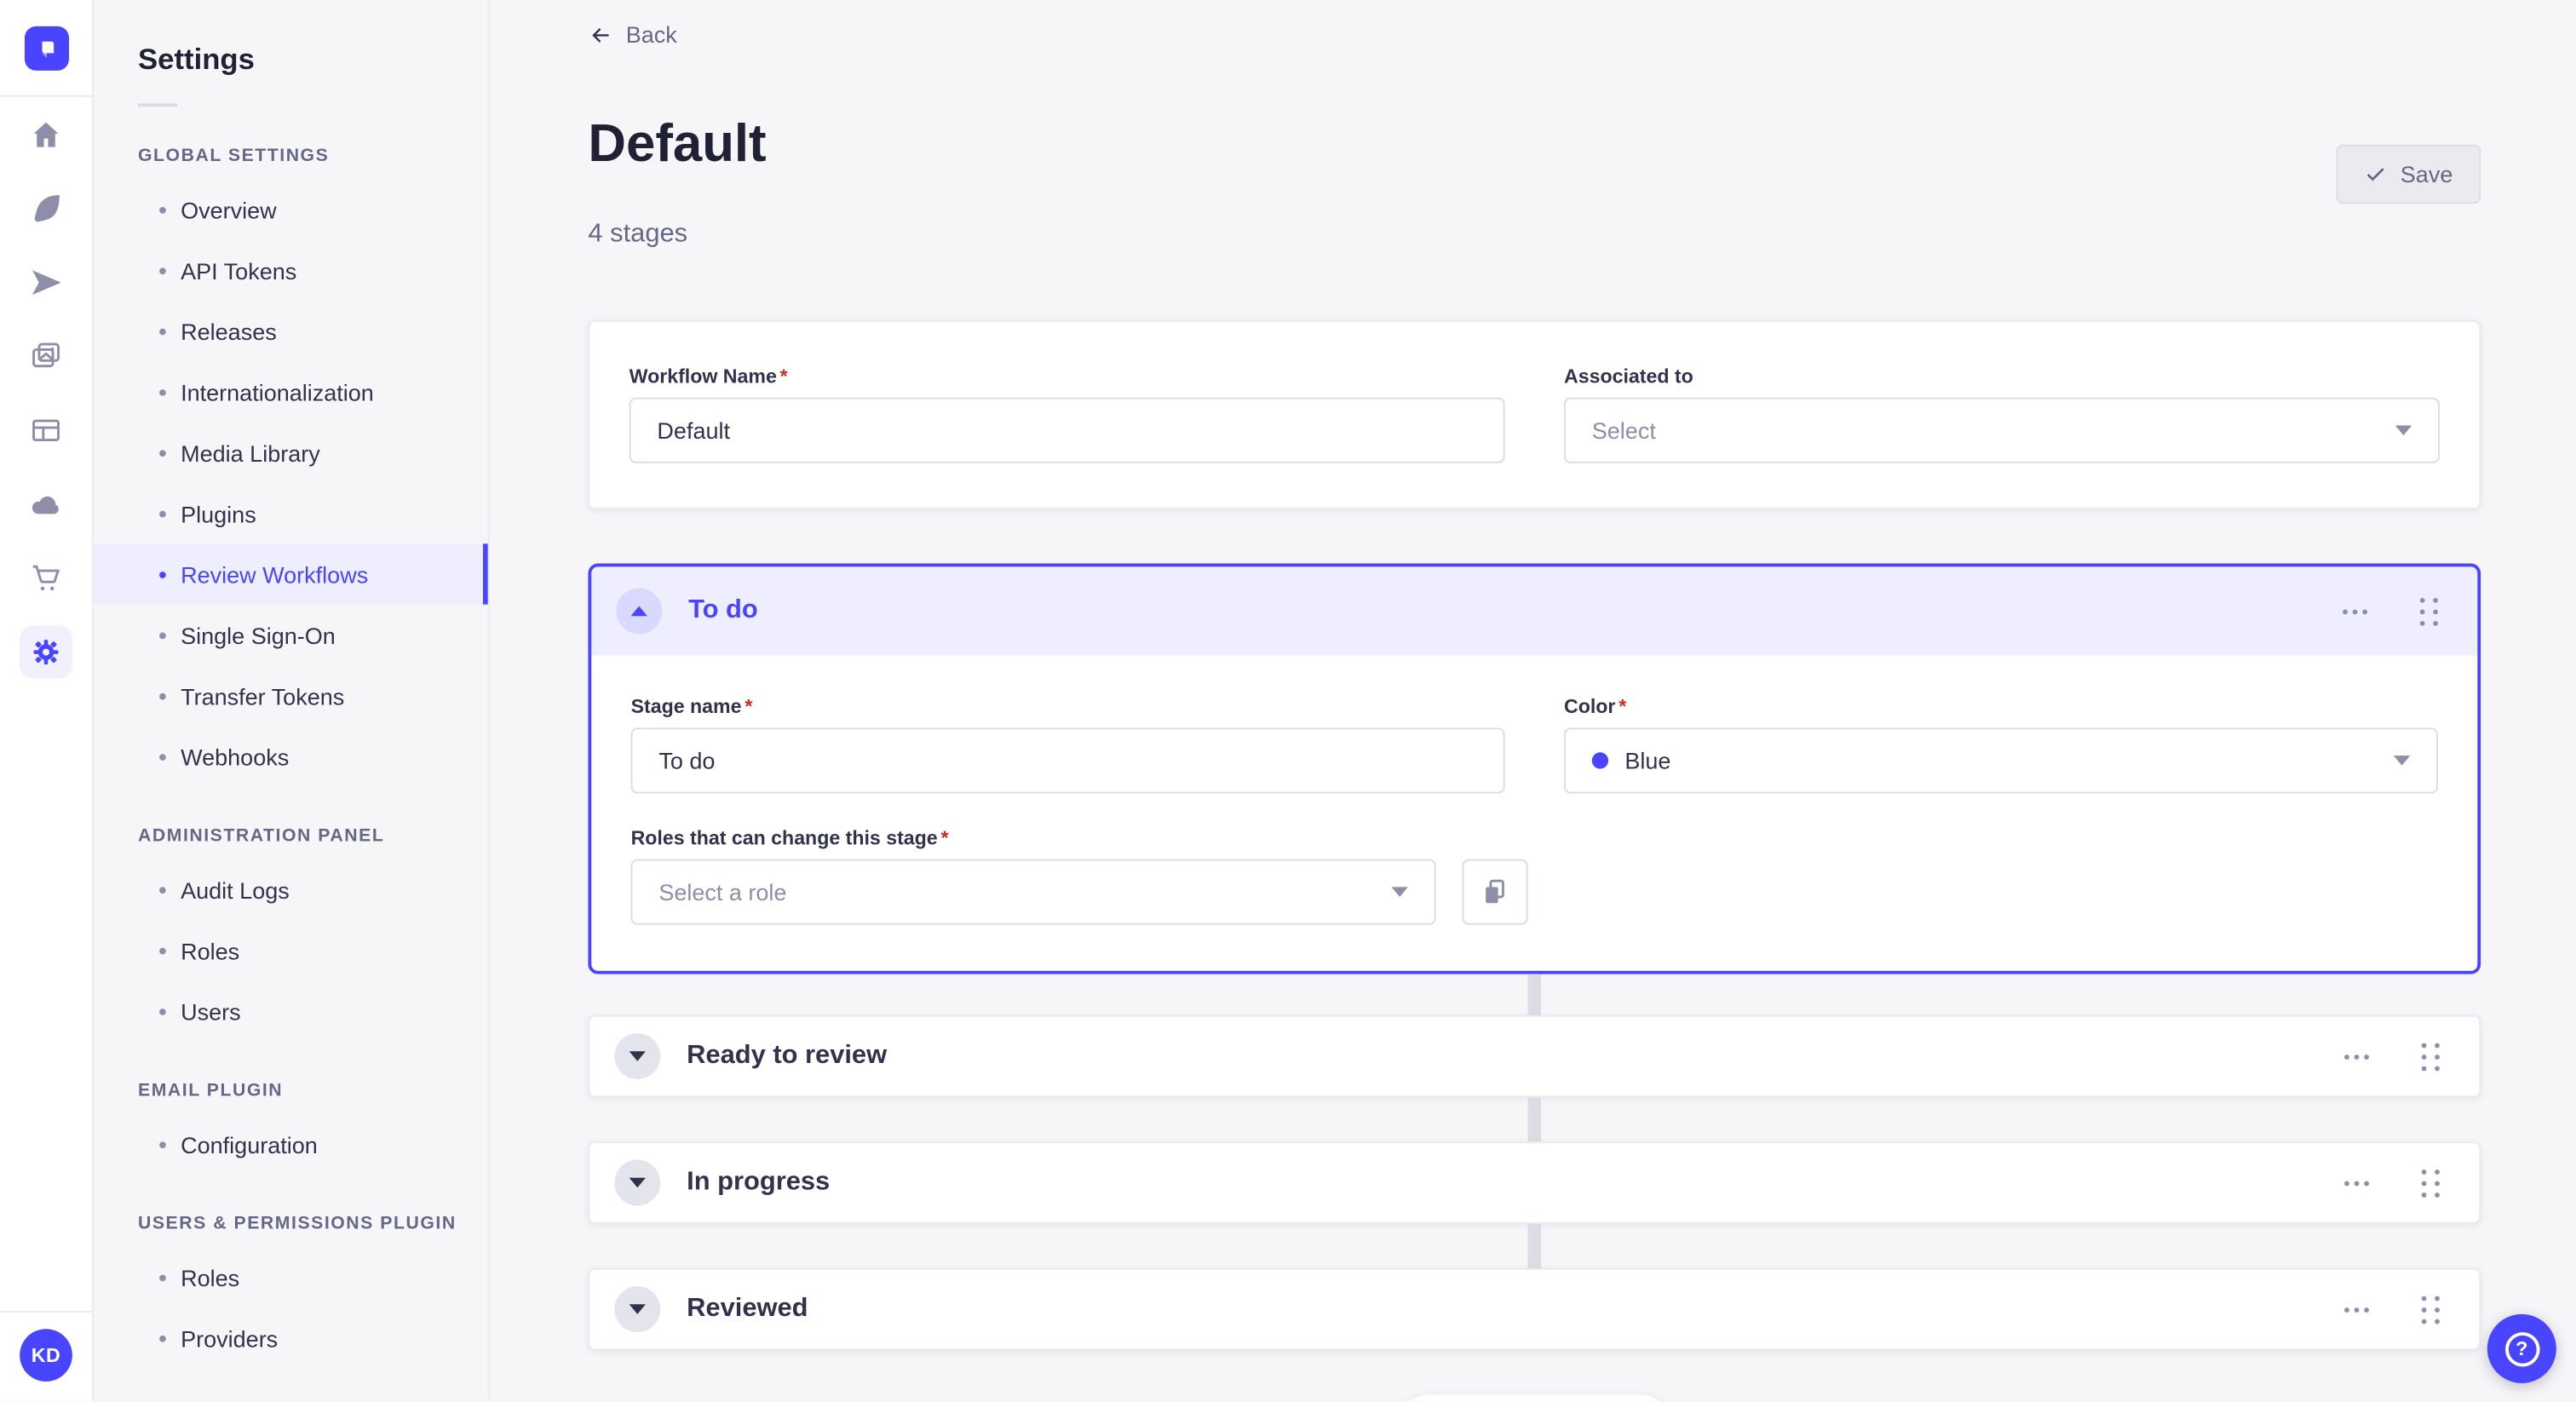 This screenshot has width=2576, height=1402. What do you see at coordinates (46, 504) in the screenshot?
I see `nav-deploy` at bounding box center [46, 504].